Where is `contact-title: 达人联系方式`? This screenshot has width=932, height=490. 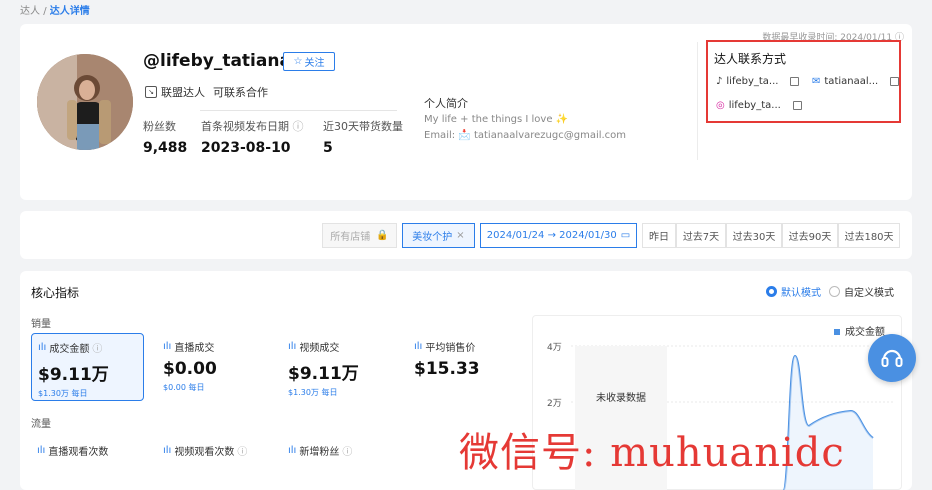
contact-title: 达人联系方式 is located at coordinates (750, 59).